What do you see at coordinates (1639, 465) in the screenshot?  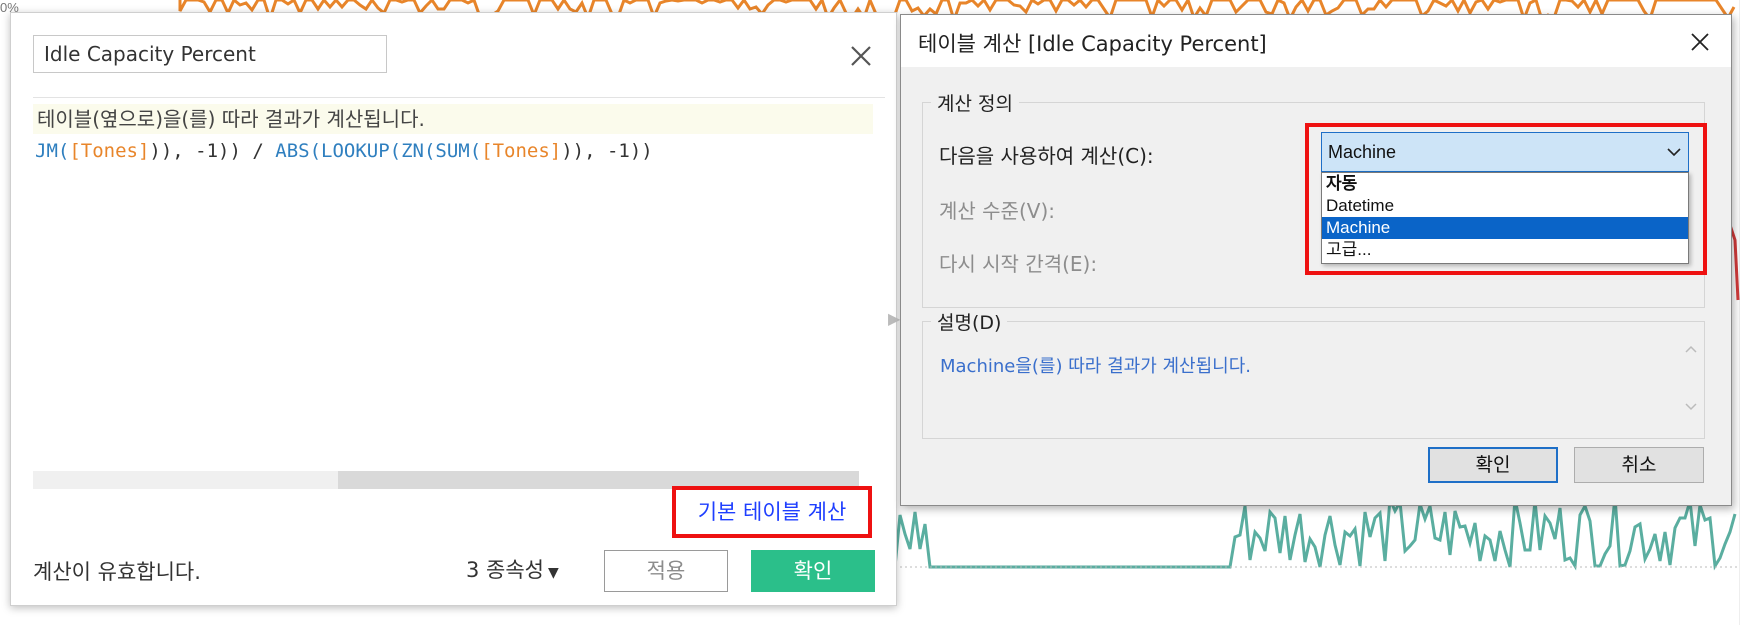 I see `cancel-button: 취소` at bounding box center [1639, 465].